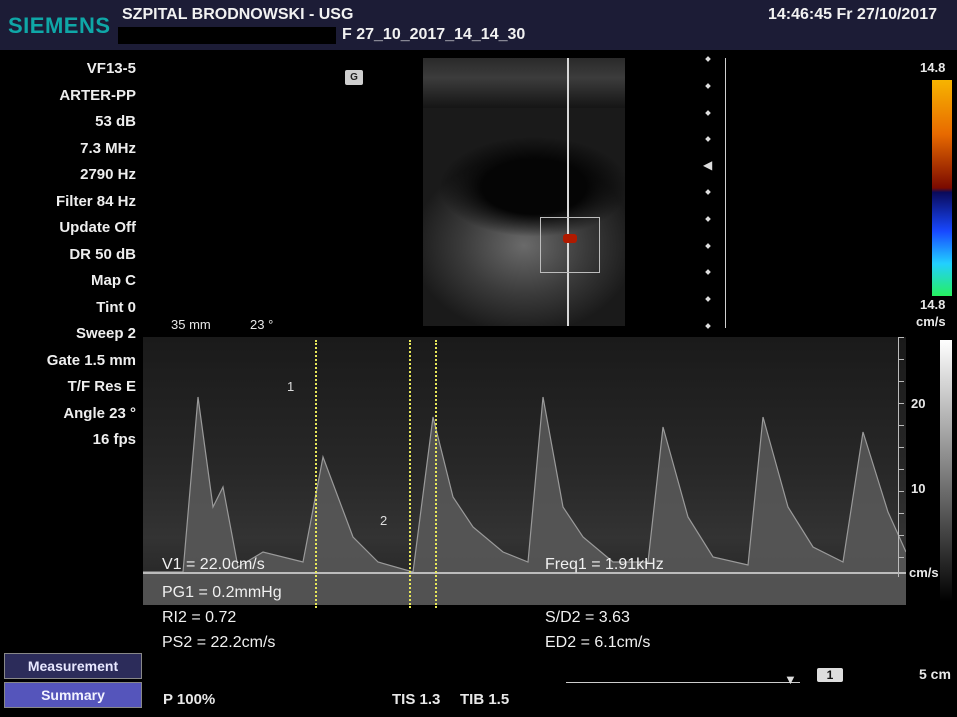 Image resolution: width=957 pixels, height=717 pixels. Describe the element at coordinates (524, 192) in the screenshot. I see `bmode-image` at that location.